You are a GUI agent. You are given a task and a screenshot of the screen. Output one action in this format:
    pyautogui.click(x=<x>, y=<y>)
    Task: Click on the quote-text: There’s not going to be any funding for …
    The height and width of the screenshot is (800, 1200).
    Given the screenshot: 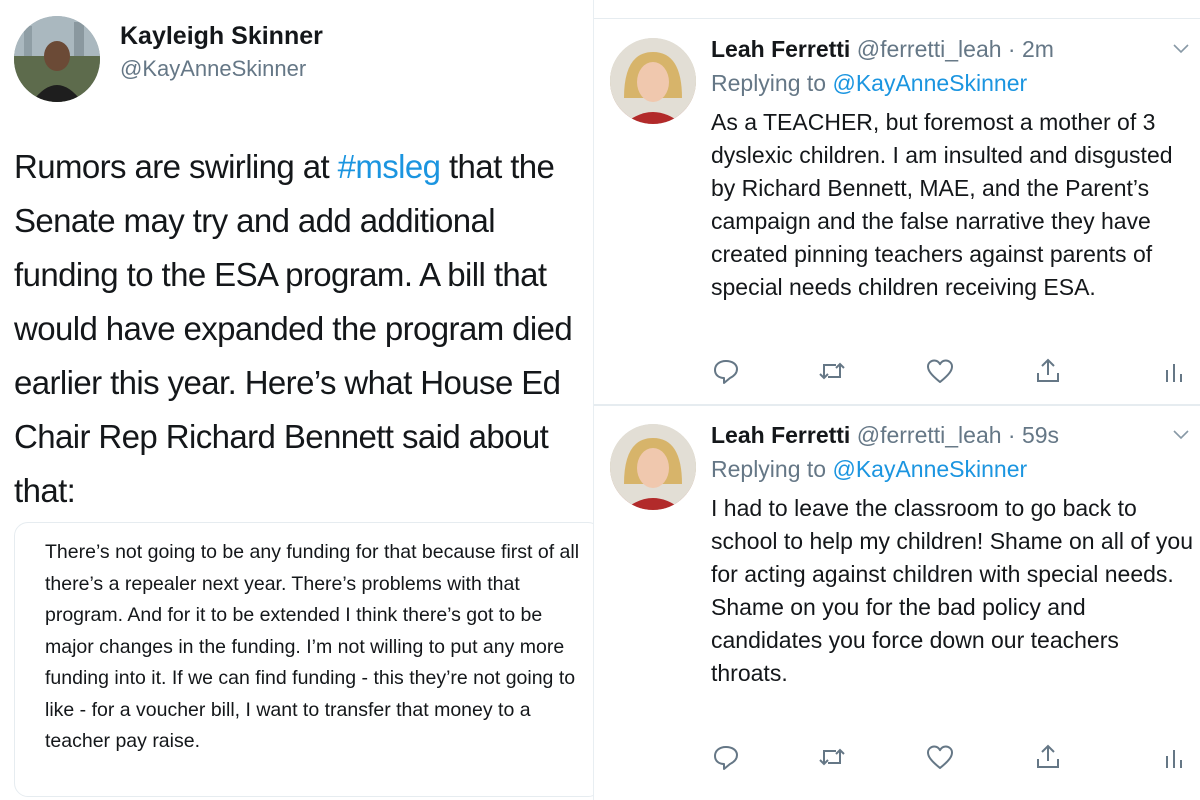 What is the action you would take?
    pyautogui.click(x=312, y=646)
    